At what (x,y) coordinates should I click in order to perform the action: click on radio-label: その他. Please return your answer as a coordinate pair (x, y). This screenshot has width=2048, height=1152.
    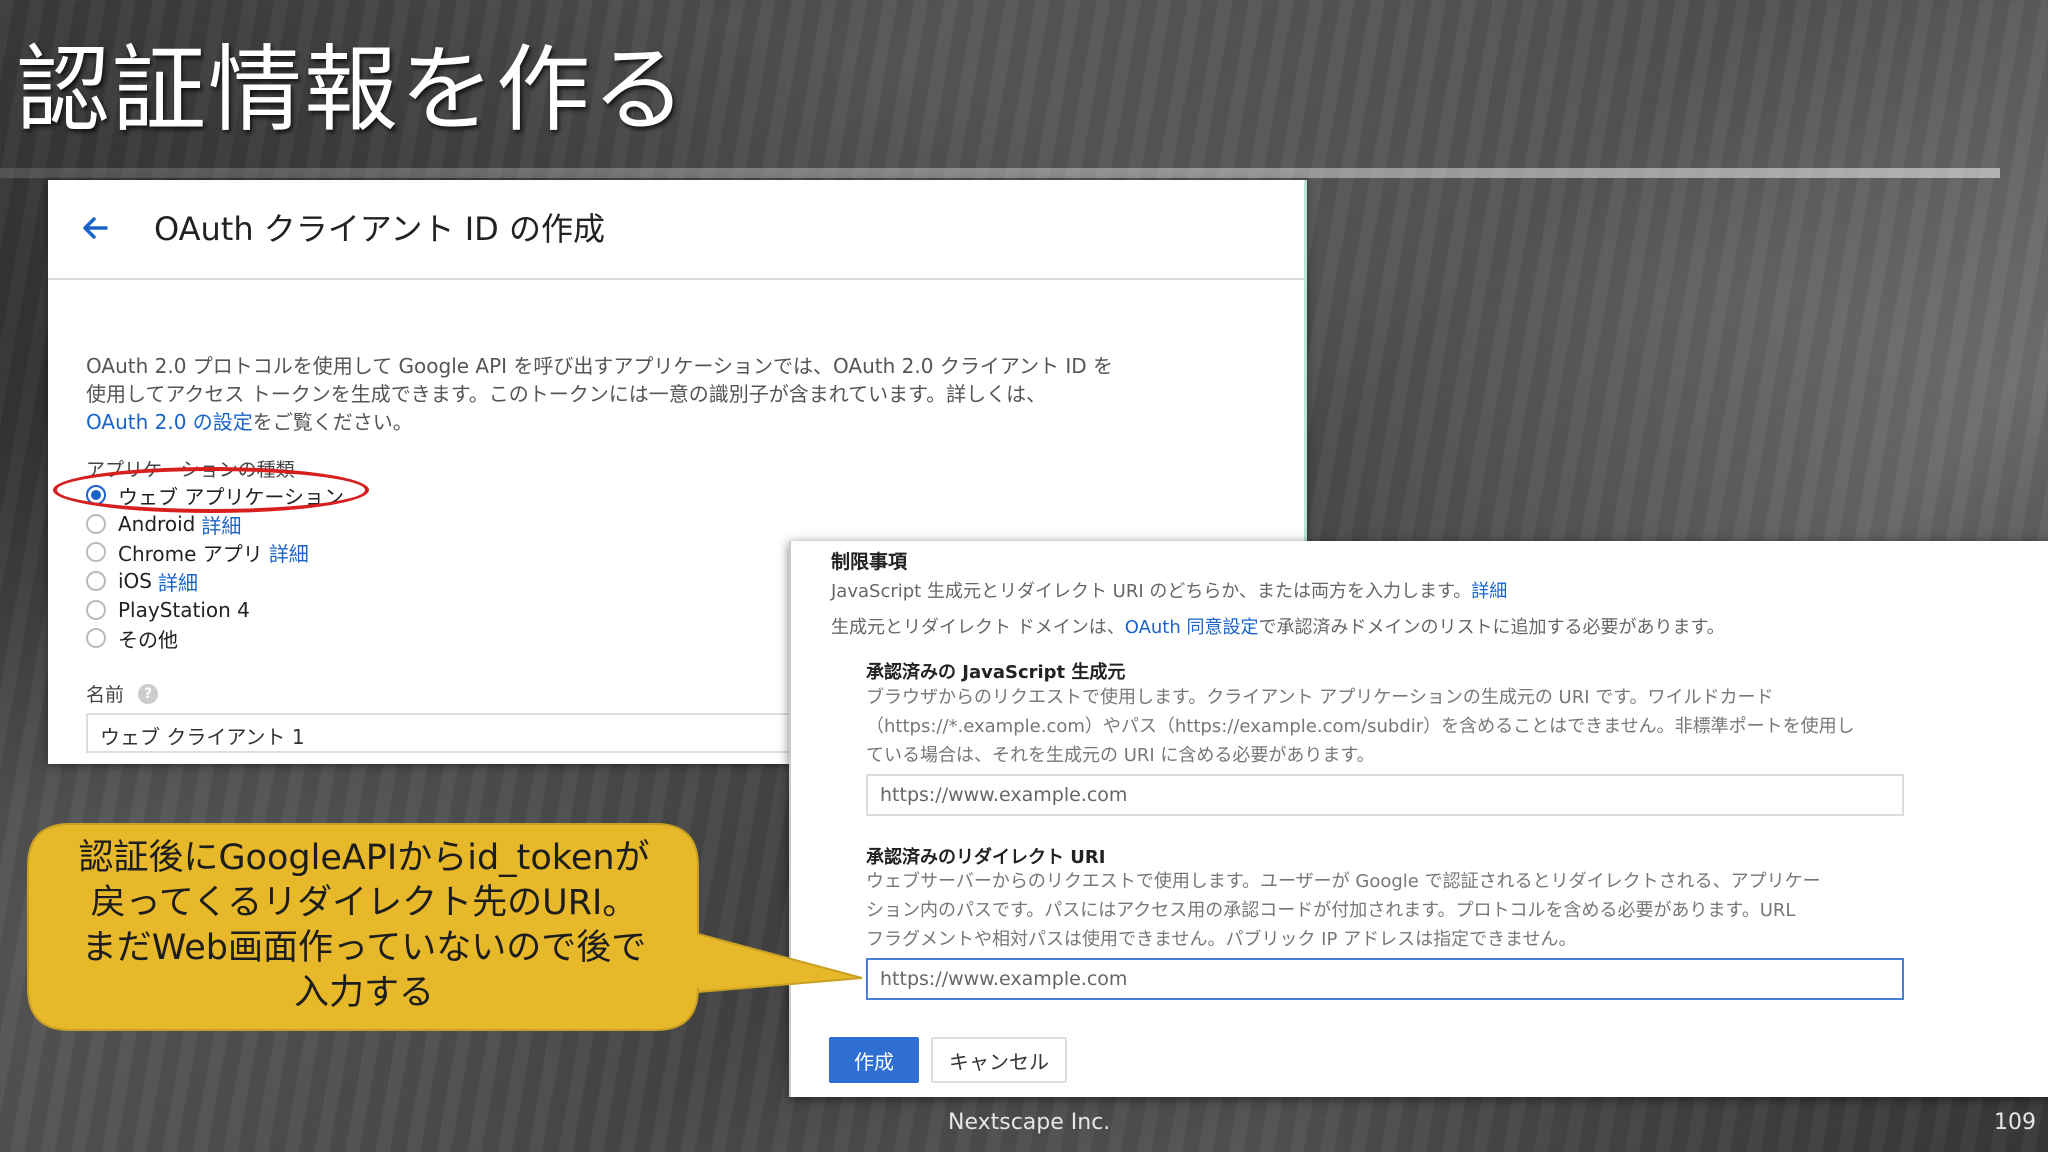
    Looking at the image, I should click on (148, 639).